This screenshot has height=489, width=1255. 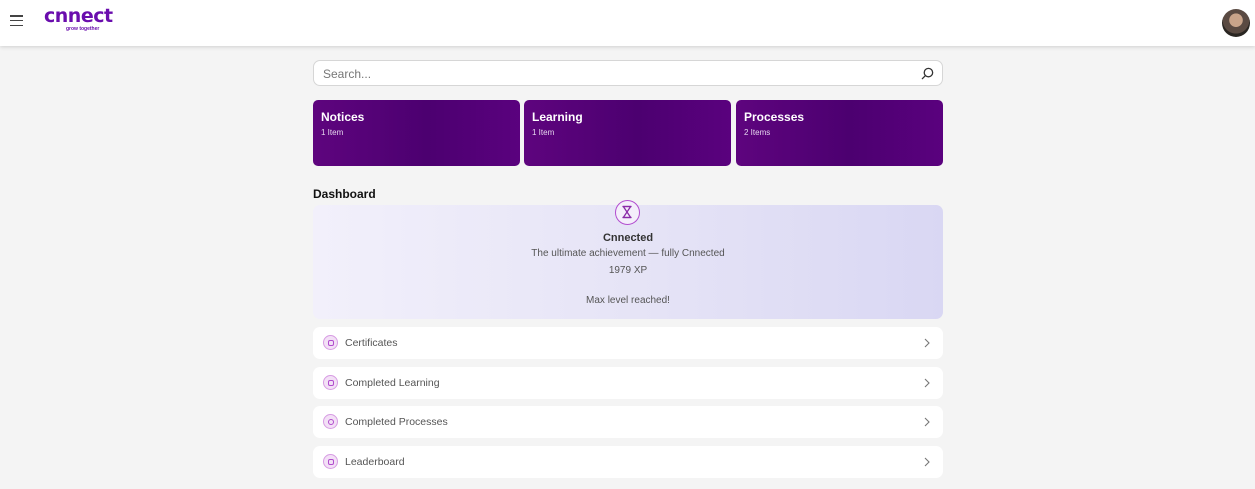 I want to click on tile-title: Processes, so click(x=774, y=117).